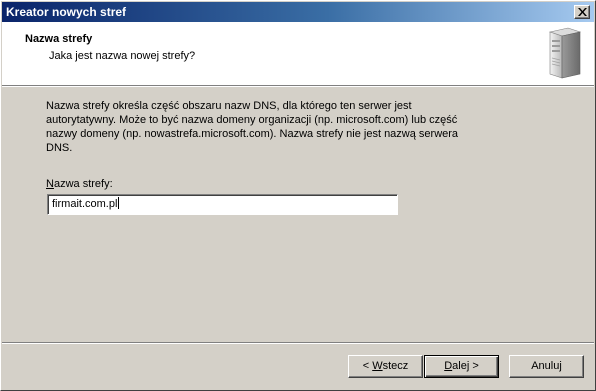  I want to click on close-icon, so click(582, 12).